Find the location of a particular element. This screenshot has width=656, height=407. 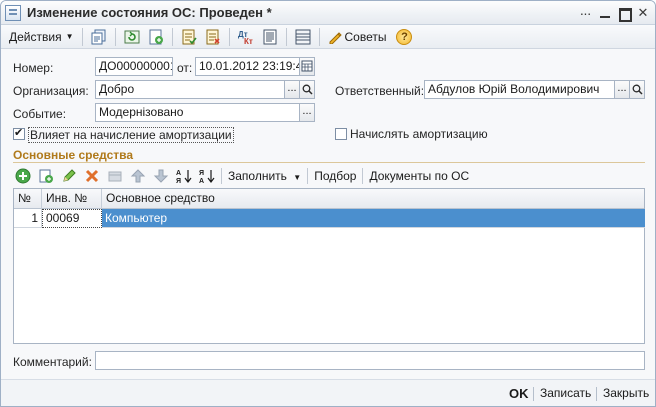

responsible-open-button is located at coordinates (637, 89).